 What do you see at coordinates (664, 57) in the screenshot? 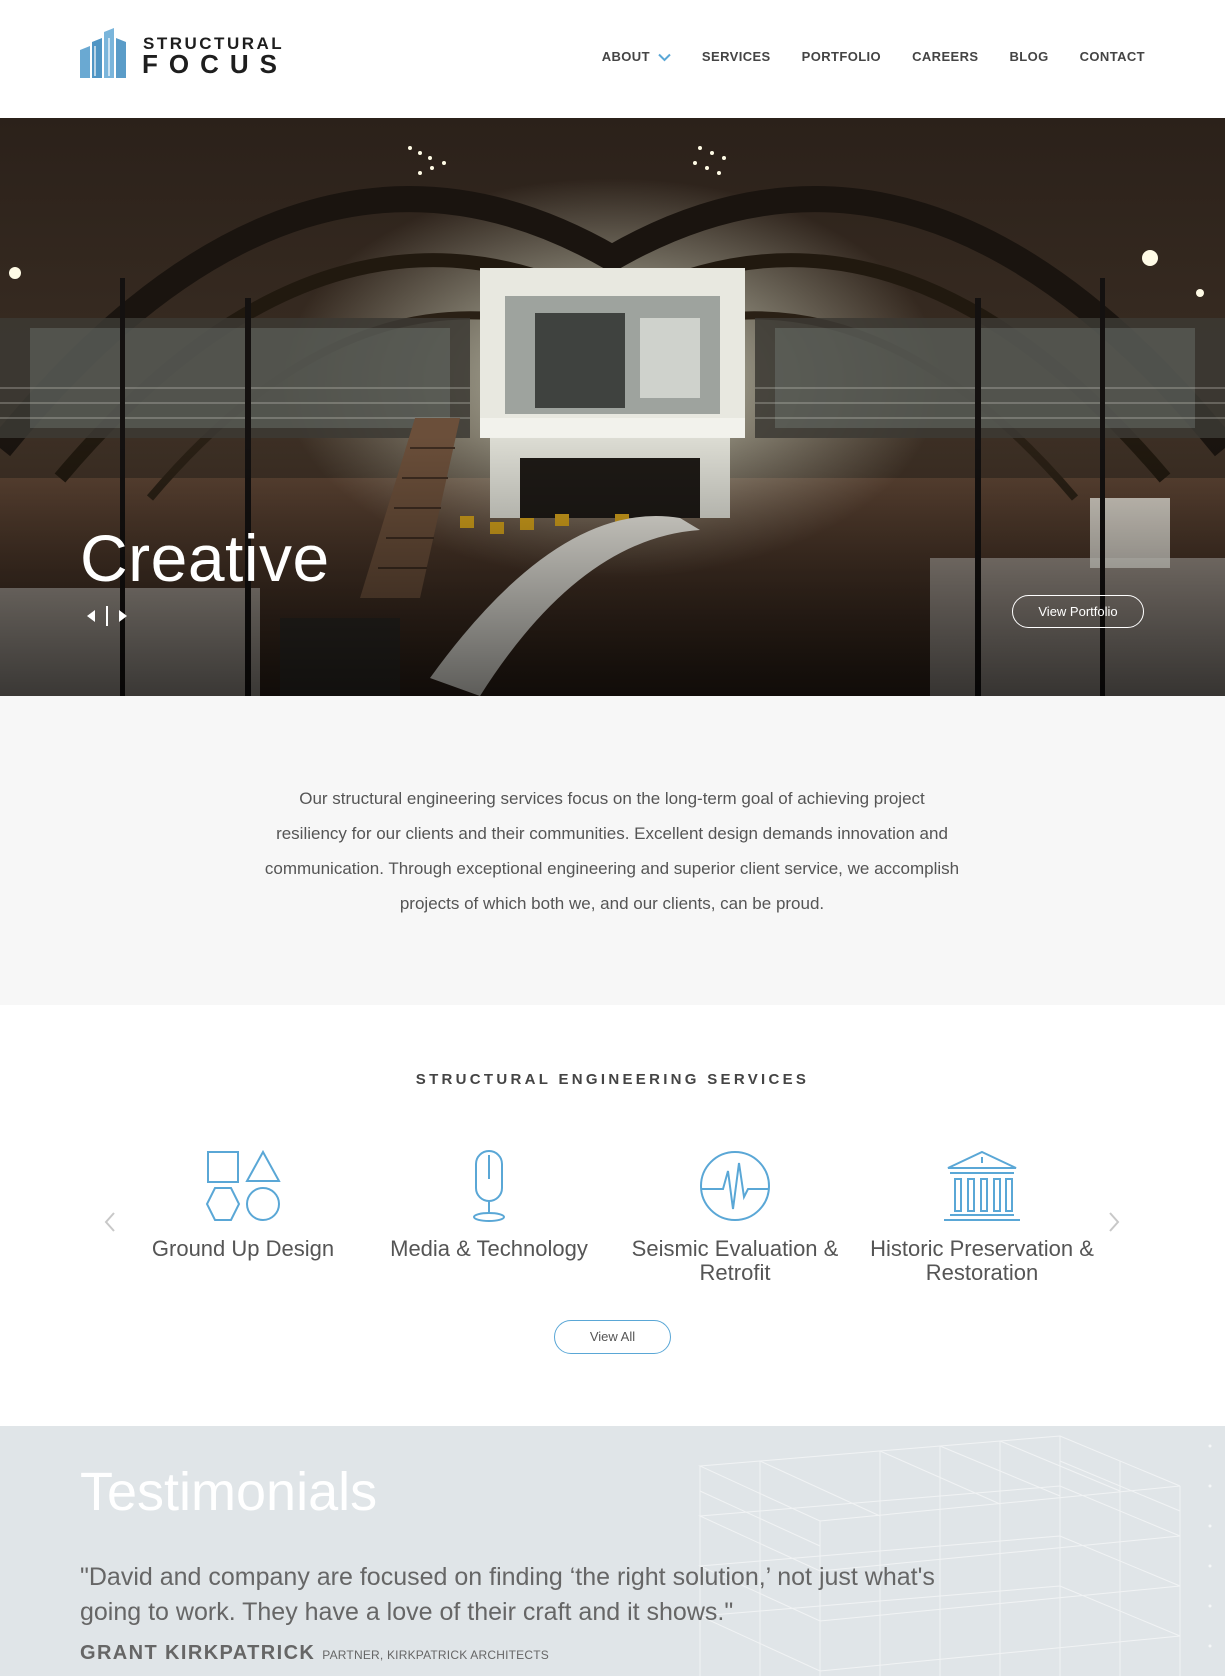
I see `chevron-down-icon` at bounding box center [664, 57].